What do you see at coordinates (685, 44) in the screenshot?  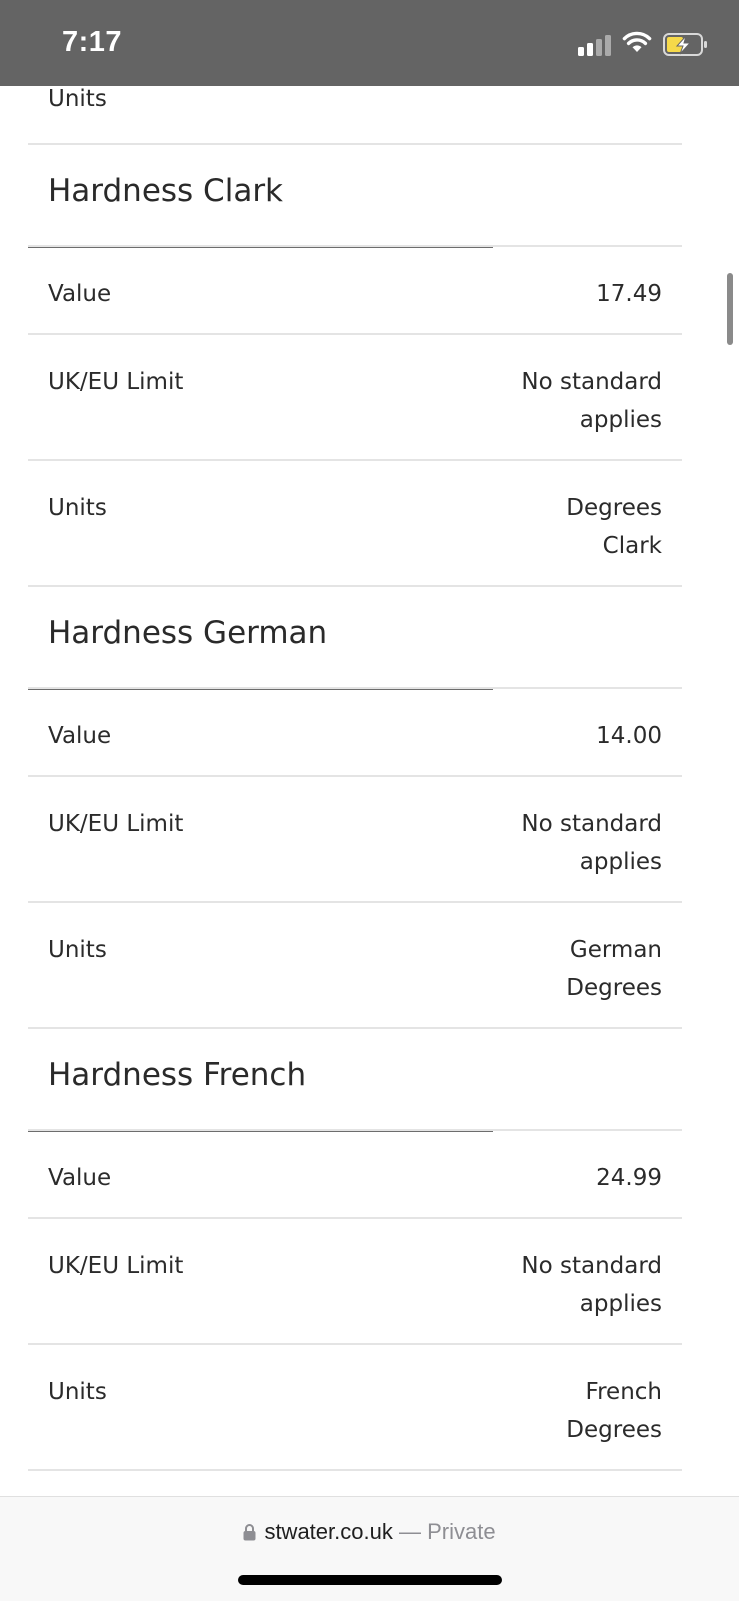 I see `battery-charging-icon` at bounding box center [685, 44].